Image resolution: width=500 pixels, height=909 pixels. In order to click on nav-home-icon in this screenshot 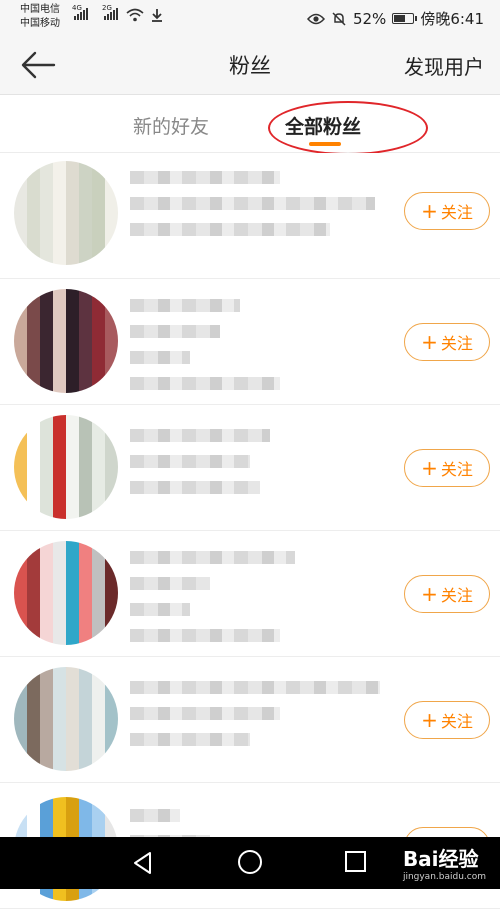, I will do `click(250, 862)`.